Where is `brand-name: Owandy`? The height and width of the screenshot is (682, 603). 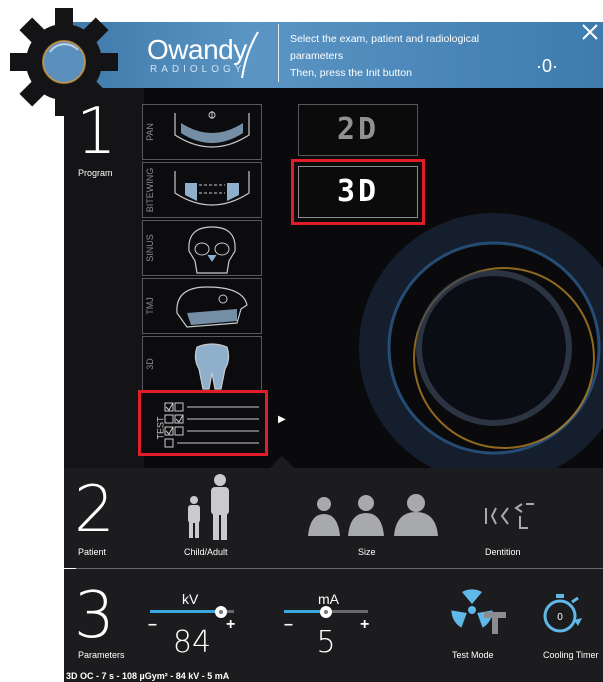 brand-name: Owandy is located at coordinates (197, 49).